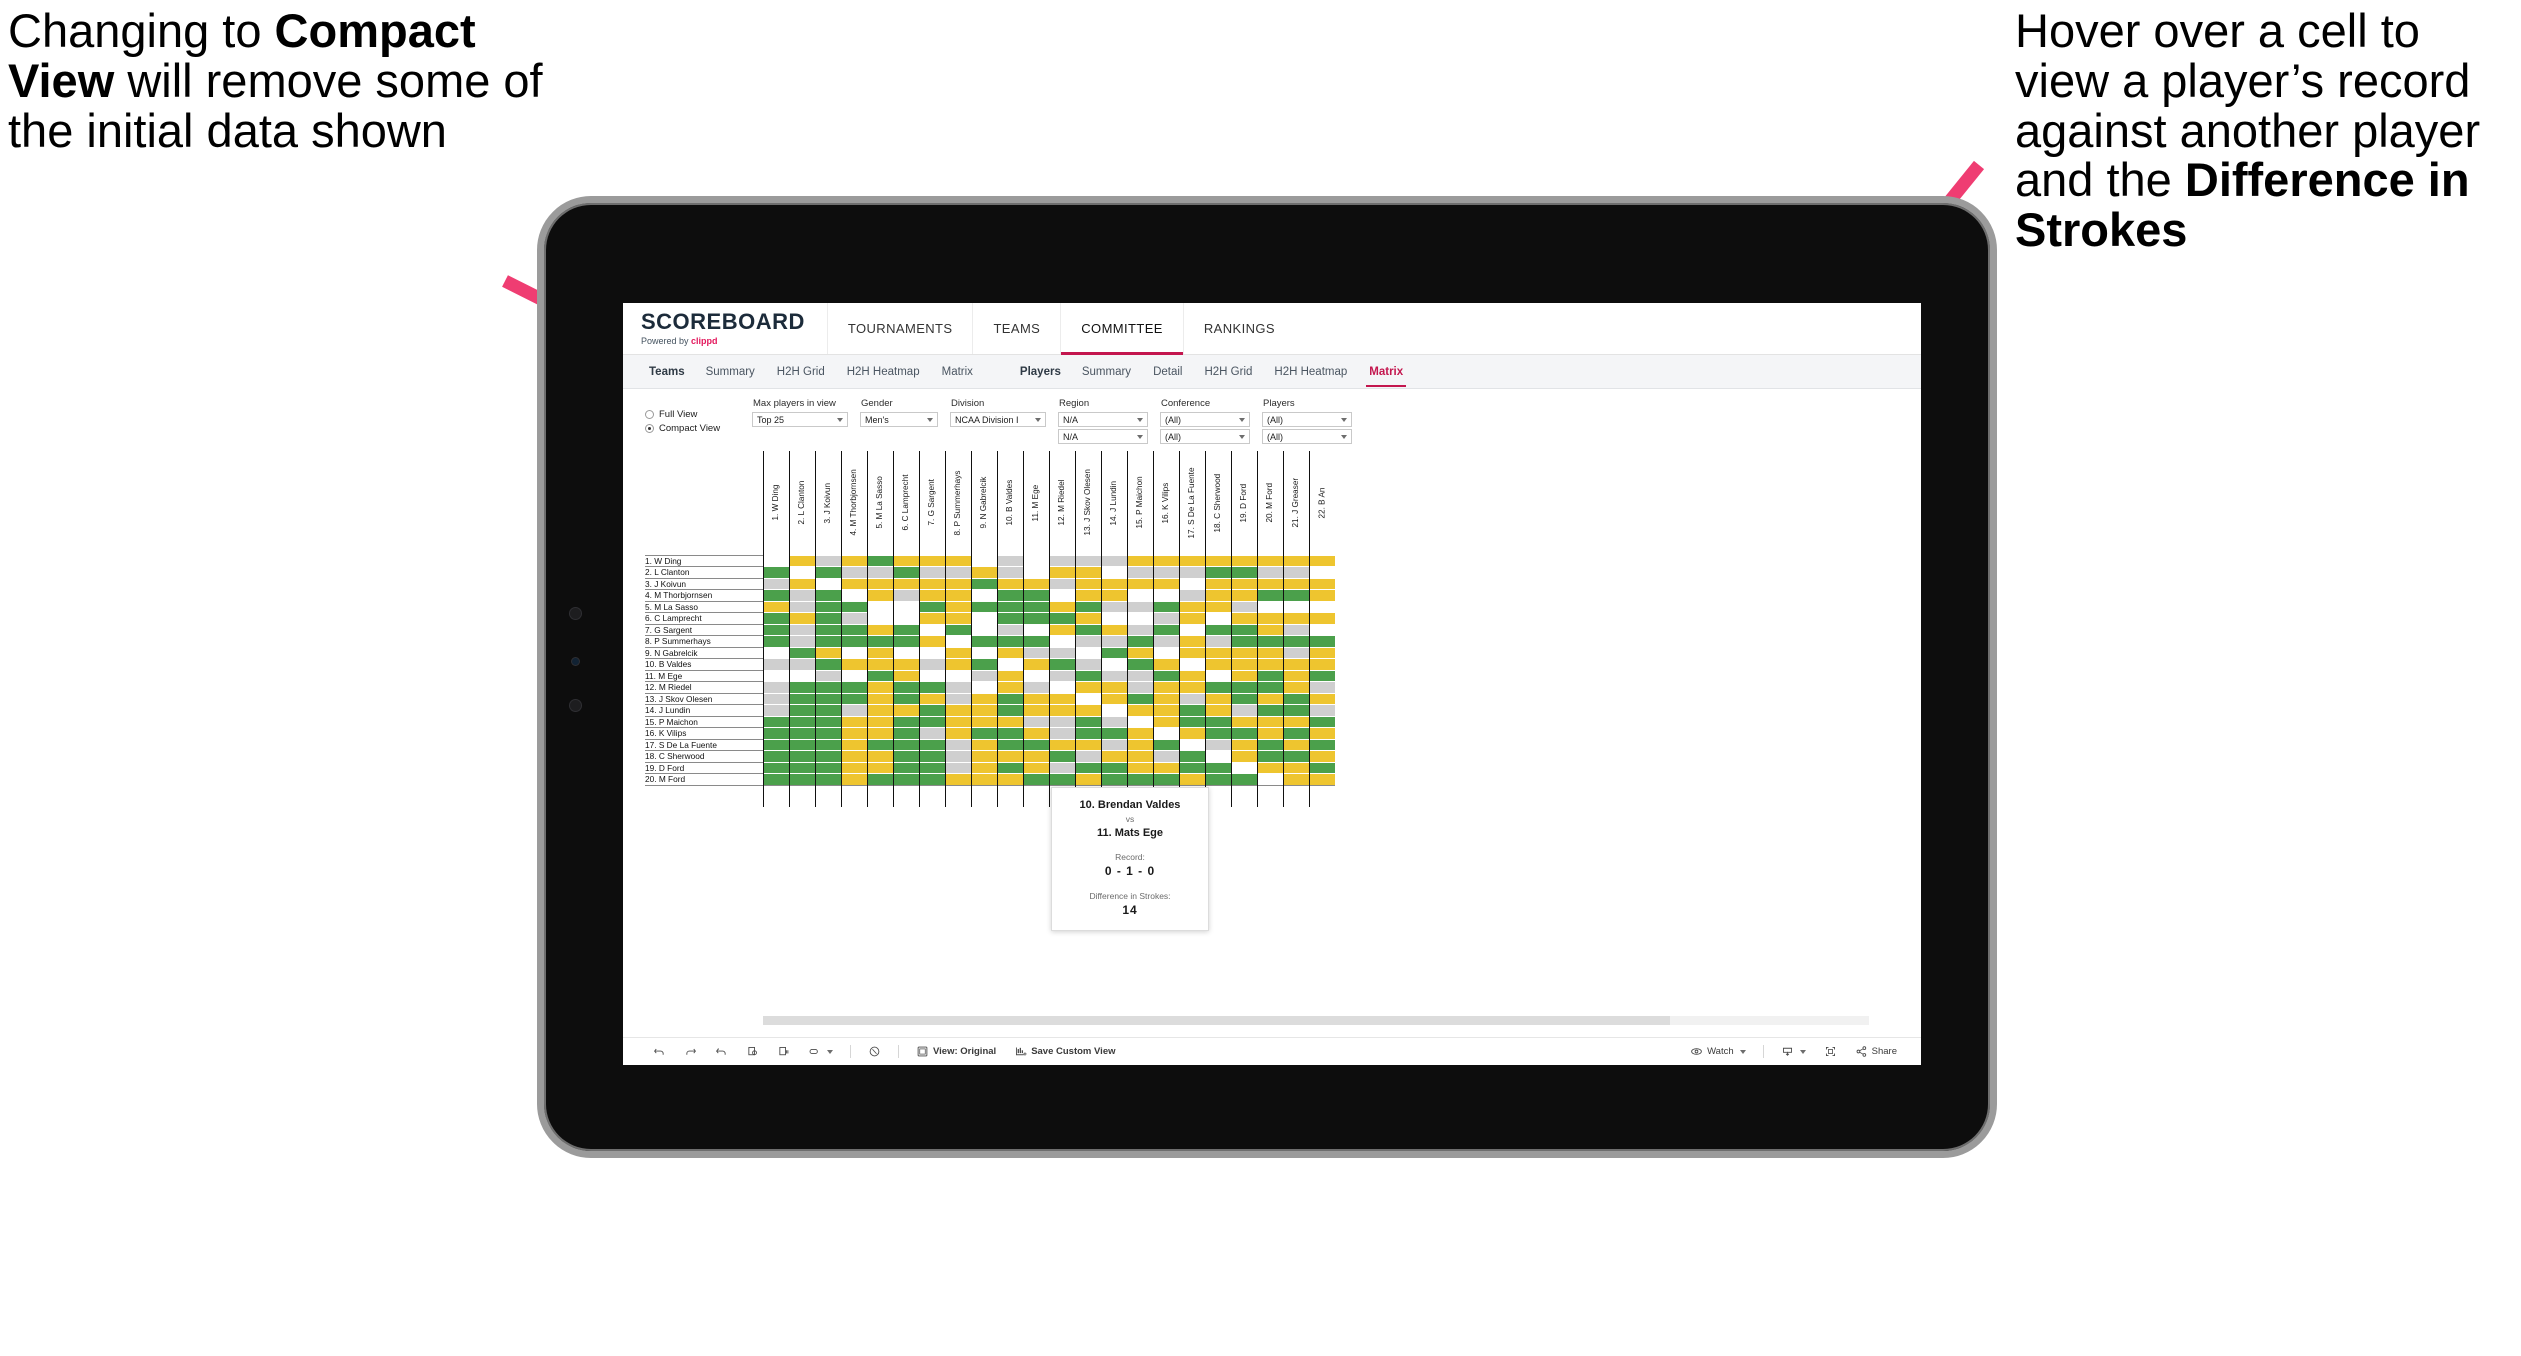 The image size is (2521, 1356). Describe the element at coordinates (998, 419) in the screenshot. I see `division-select: NCAA Division I` at that location.